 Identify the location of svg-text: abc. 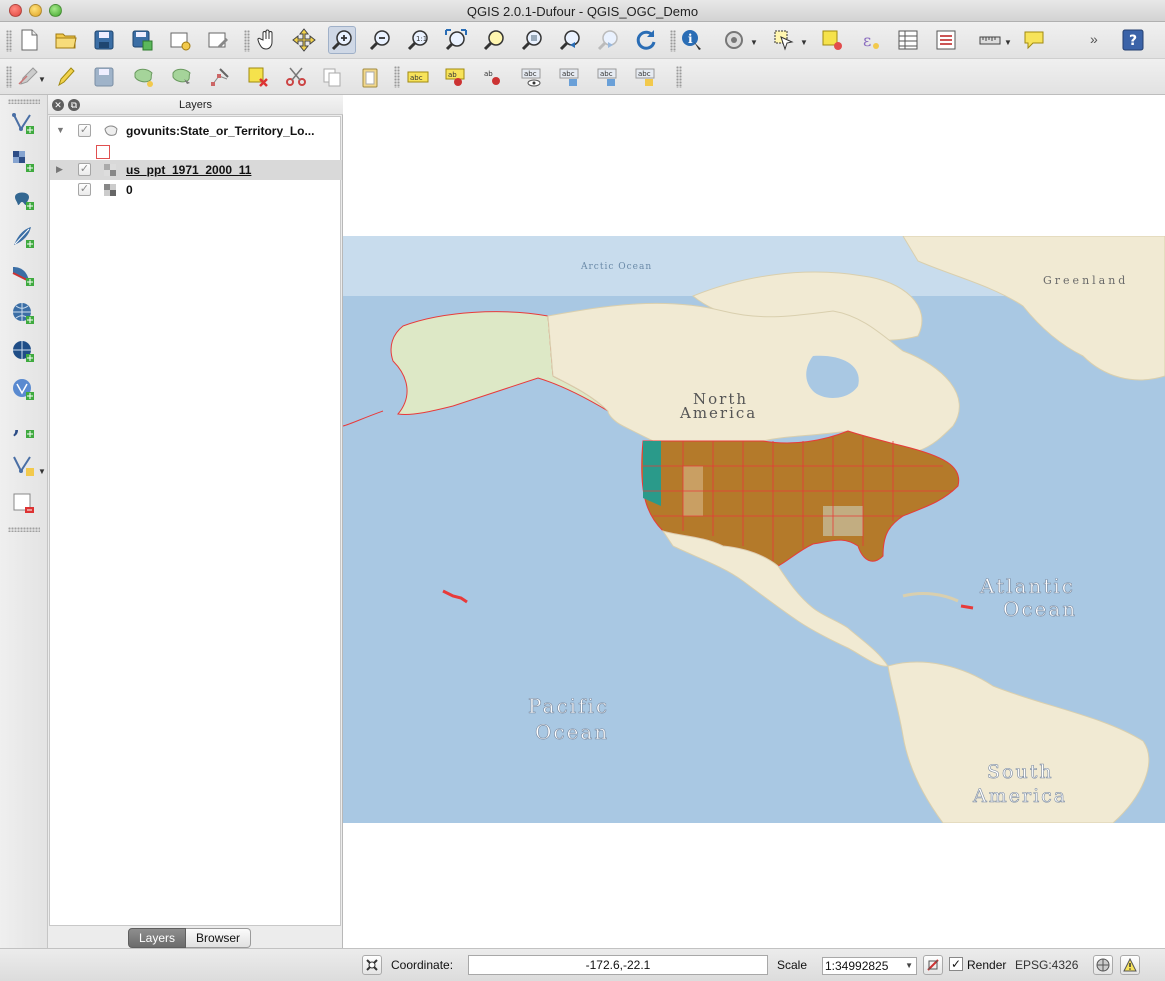
(416, 78).